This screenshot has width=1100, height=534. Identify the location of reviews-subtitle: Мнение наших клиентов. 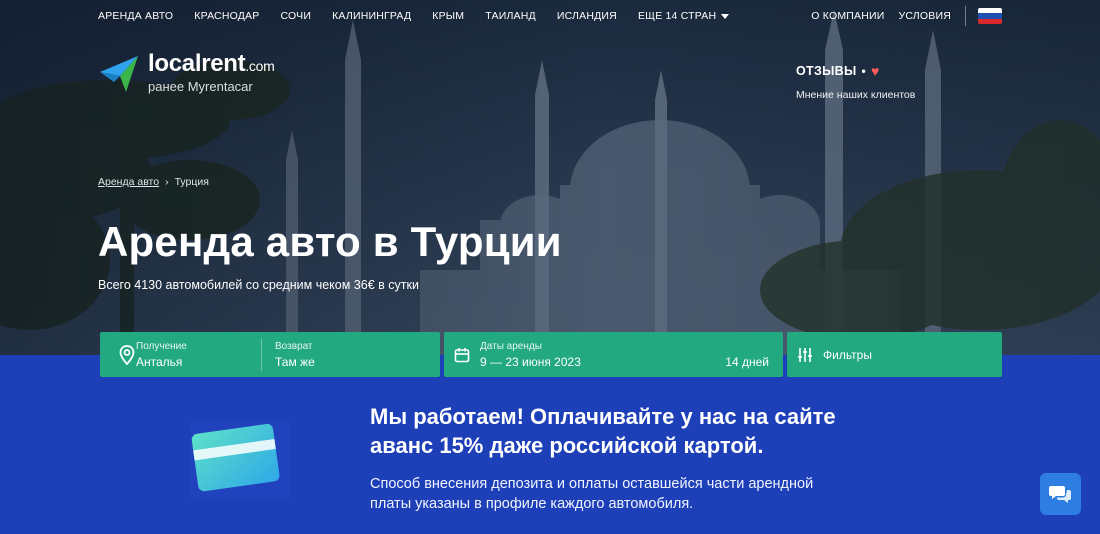
(856, 95).